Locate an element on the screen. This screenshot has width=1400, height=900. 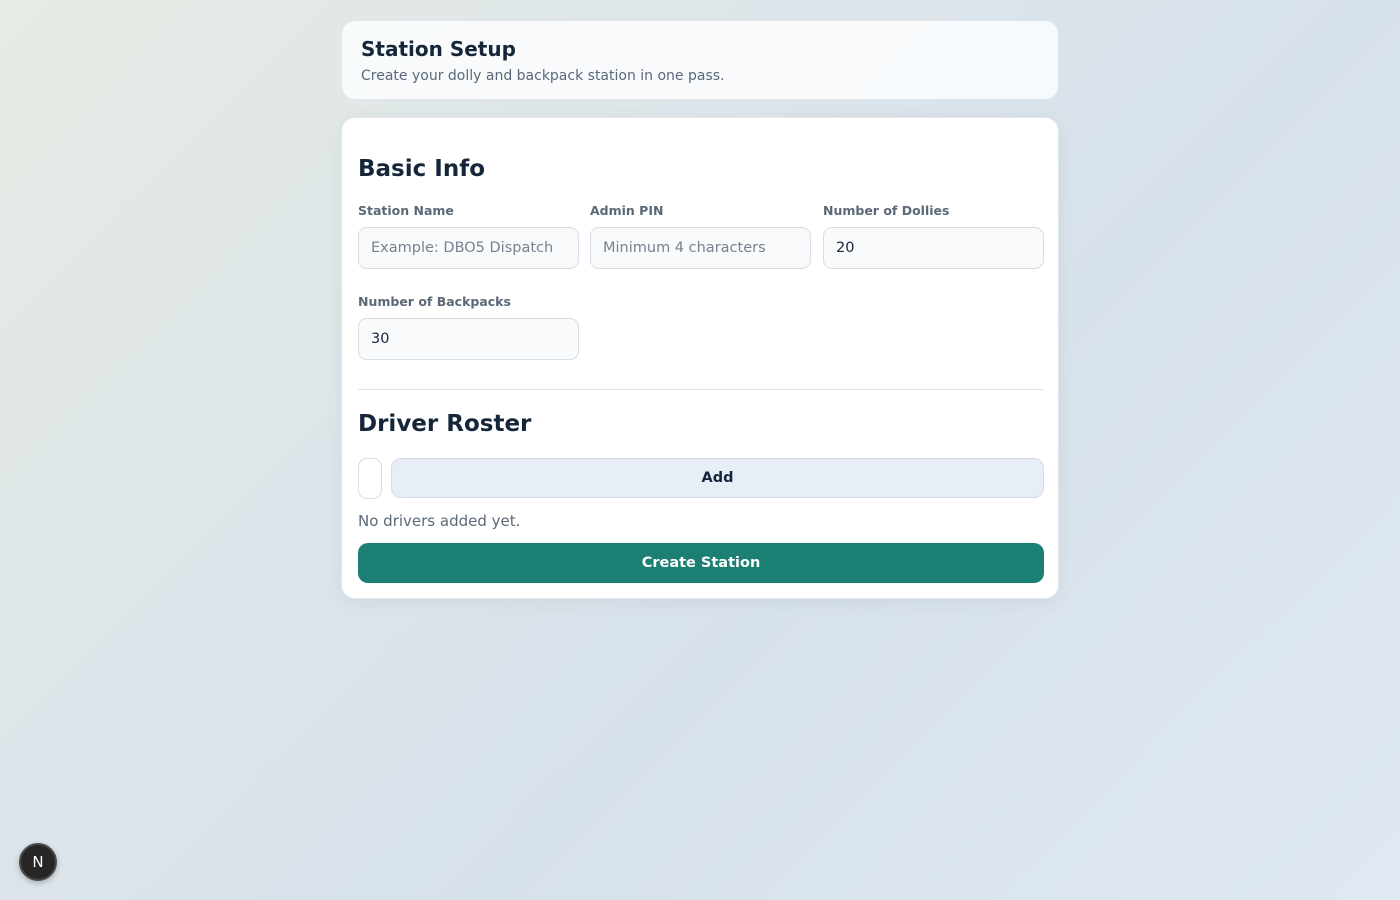
station-name-input is located at coordinates (468, 248).